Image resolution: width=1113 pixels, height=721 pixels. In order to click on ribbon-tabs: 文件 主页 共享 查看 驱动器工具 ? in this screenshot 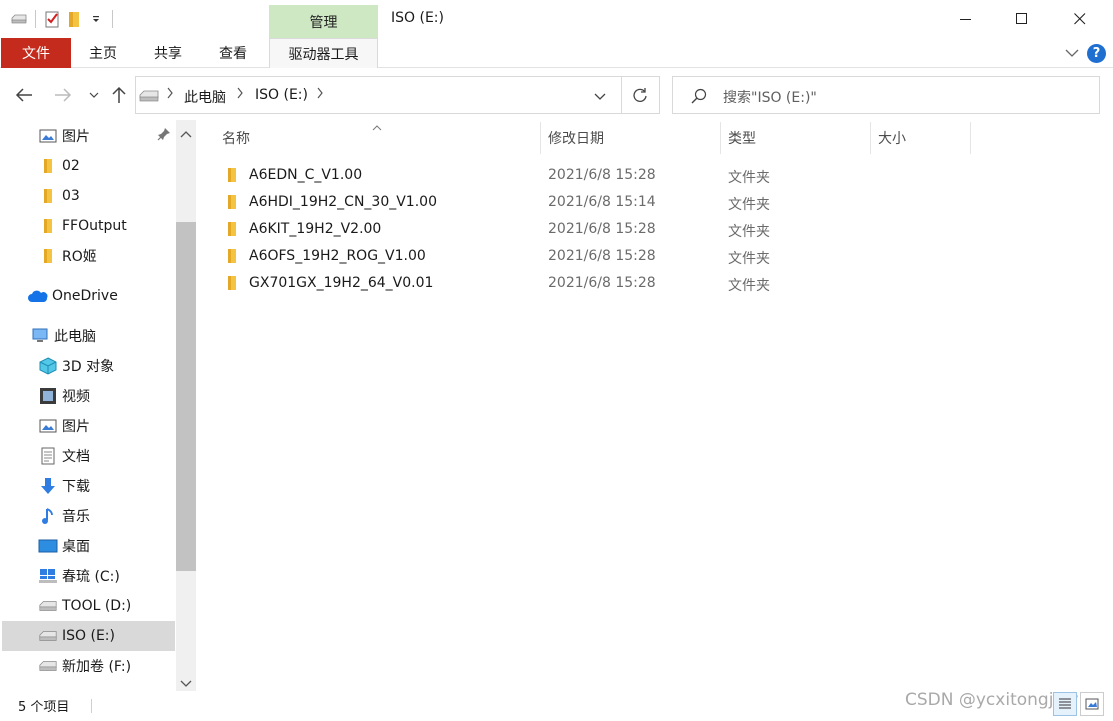, I will do `click(556, 53)`.